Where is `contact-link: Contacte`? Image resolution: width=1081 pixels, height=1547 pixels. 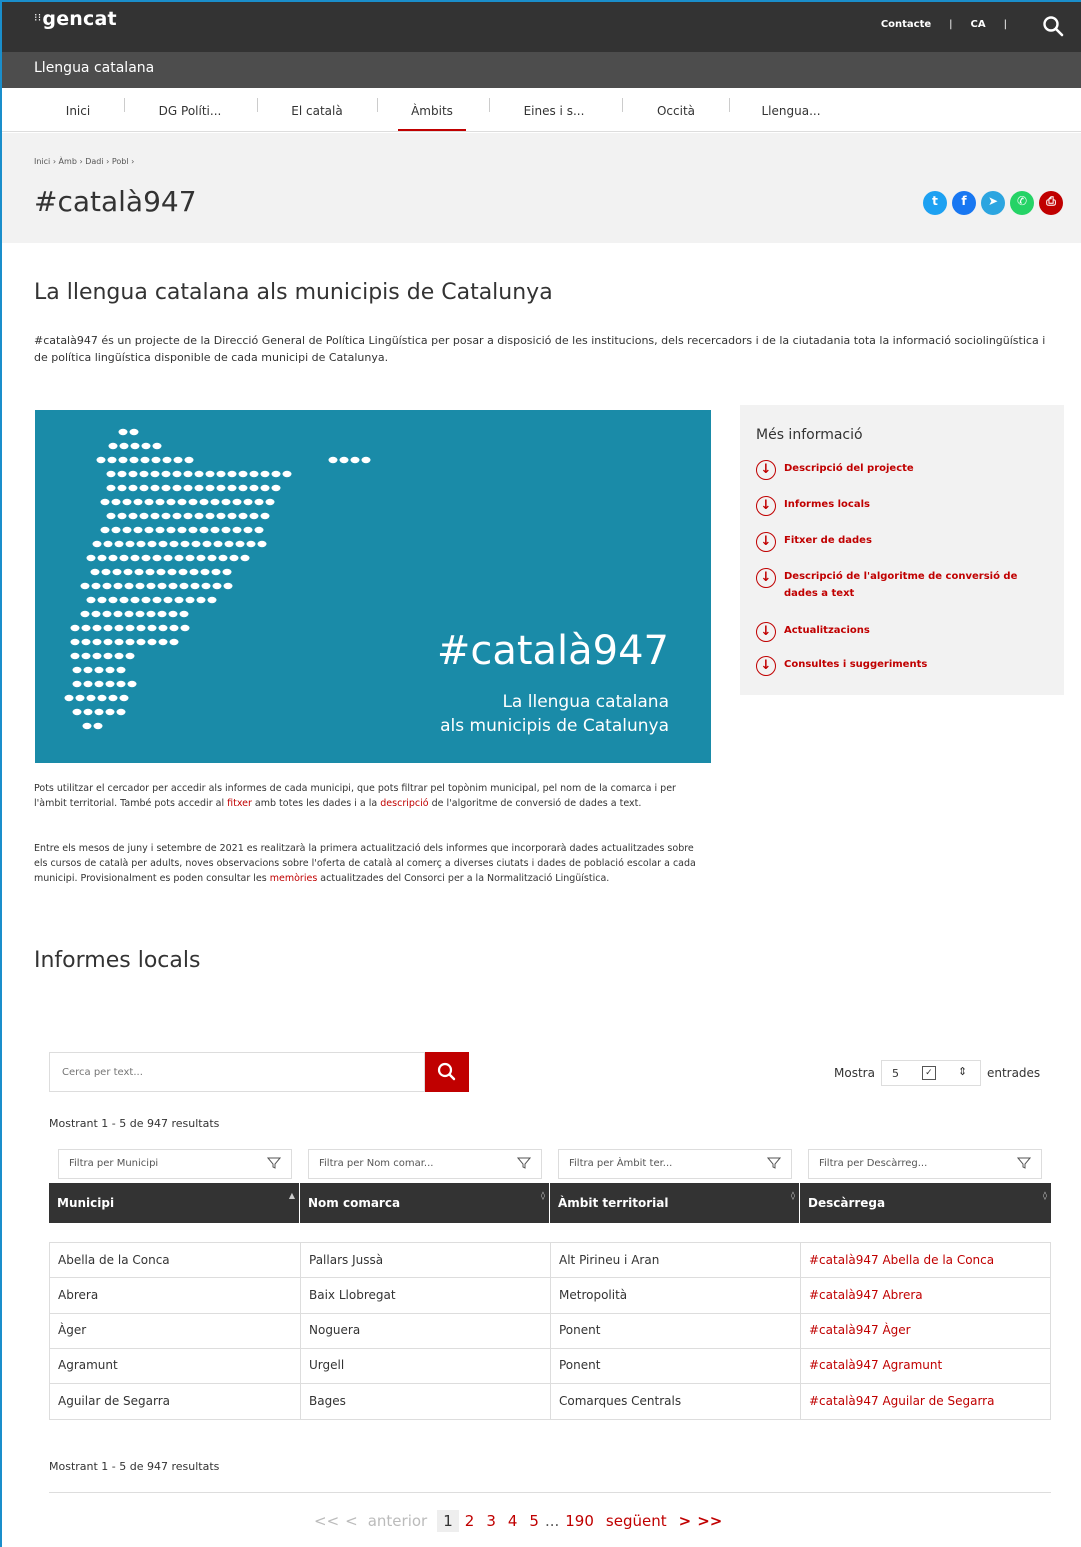 contact-link: Contacte is located at coordinates (906, 24).